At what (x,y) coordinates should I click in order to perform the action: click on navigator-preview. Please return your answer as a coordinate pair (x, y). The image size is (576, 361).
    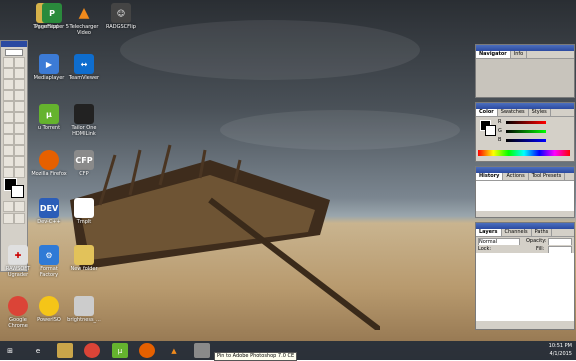
    Looking at the image, I should click on (525, 78).